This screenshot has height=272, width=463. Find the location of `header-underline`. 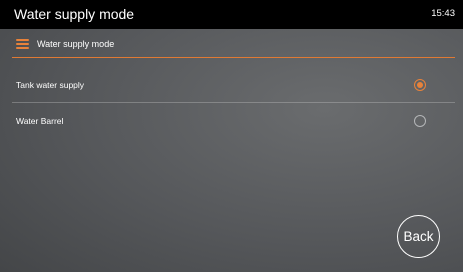

header-underline is located at coordinates (233, 57).